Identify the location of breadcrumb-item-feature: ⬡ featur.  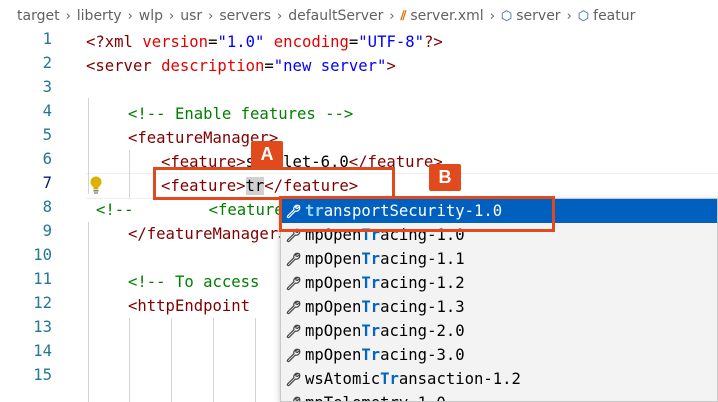
(607, 16).